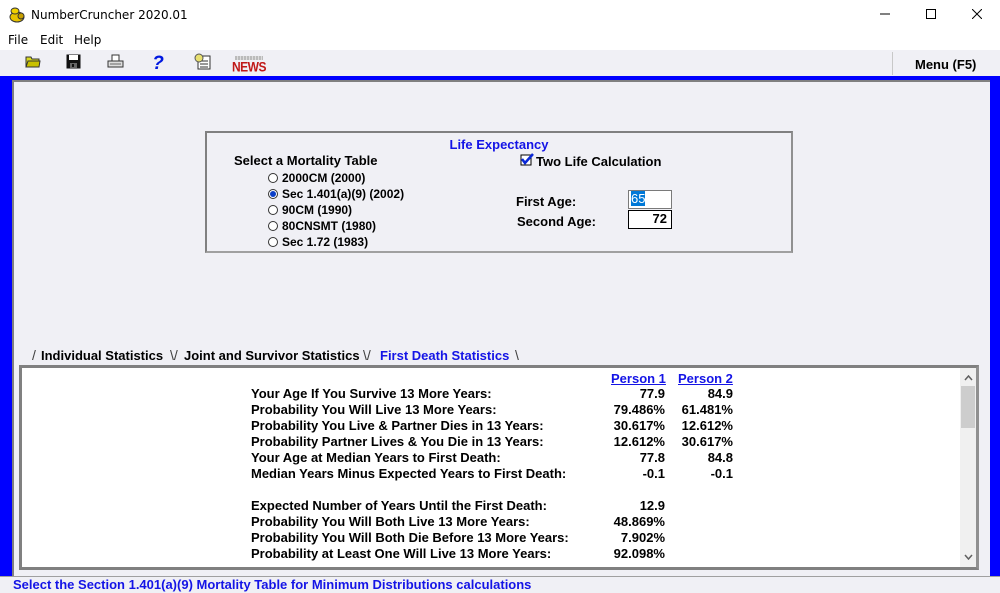  Describe the element at coordinates (892, 63) in the screenshot. I see `toolbar-separator` at that location.